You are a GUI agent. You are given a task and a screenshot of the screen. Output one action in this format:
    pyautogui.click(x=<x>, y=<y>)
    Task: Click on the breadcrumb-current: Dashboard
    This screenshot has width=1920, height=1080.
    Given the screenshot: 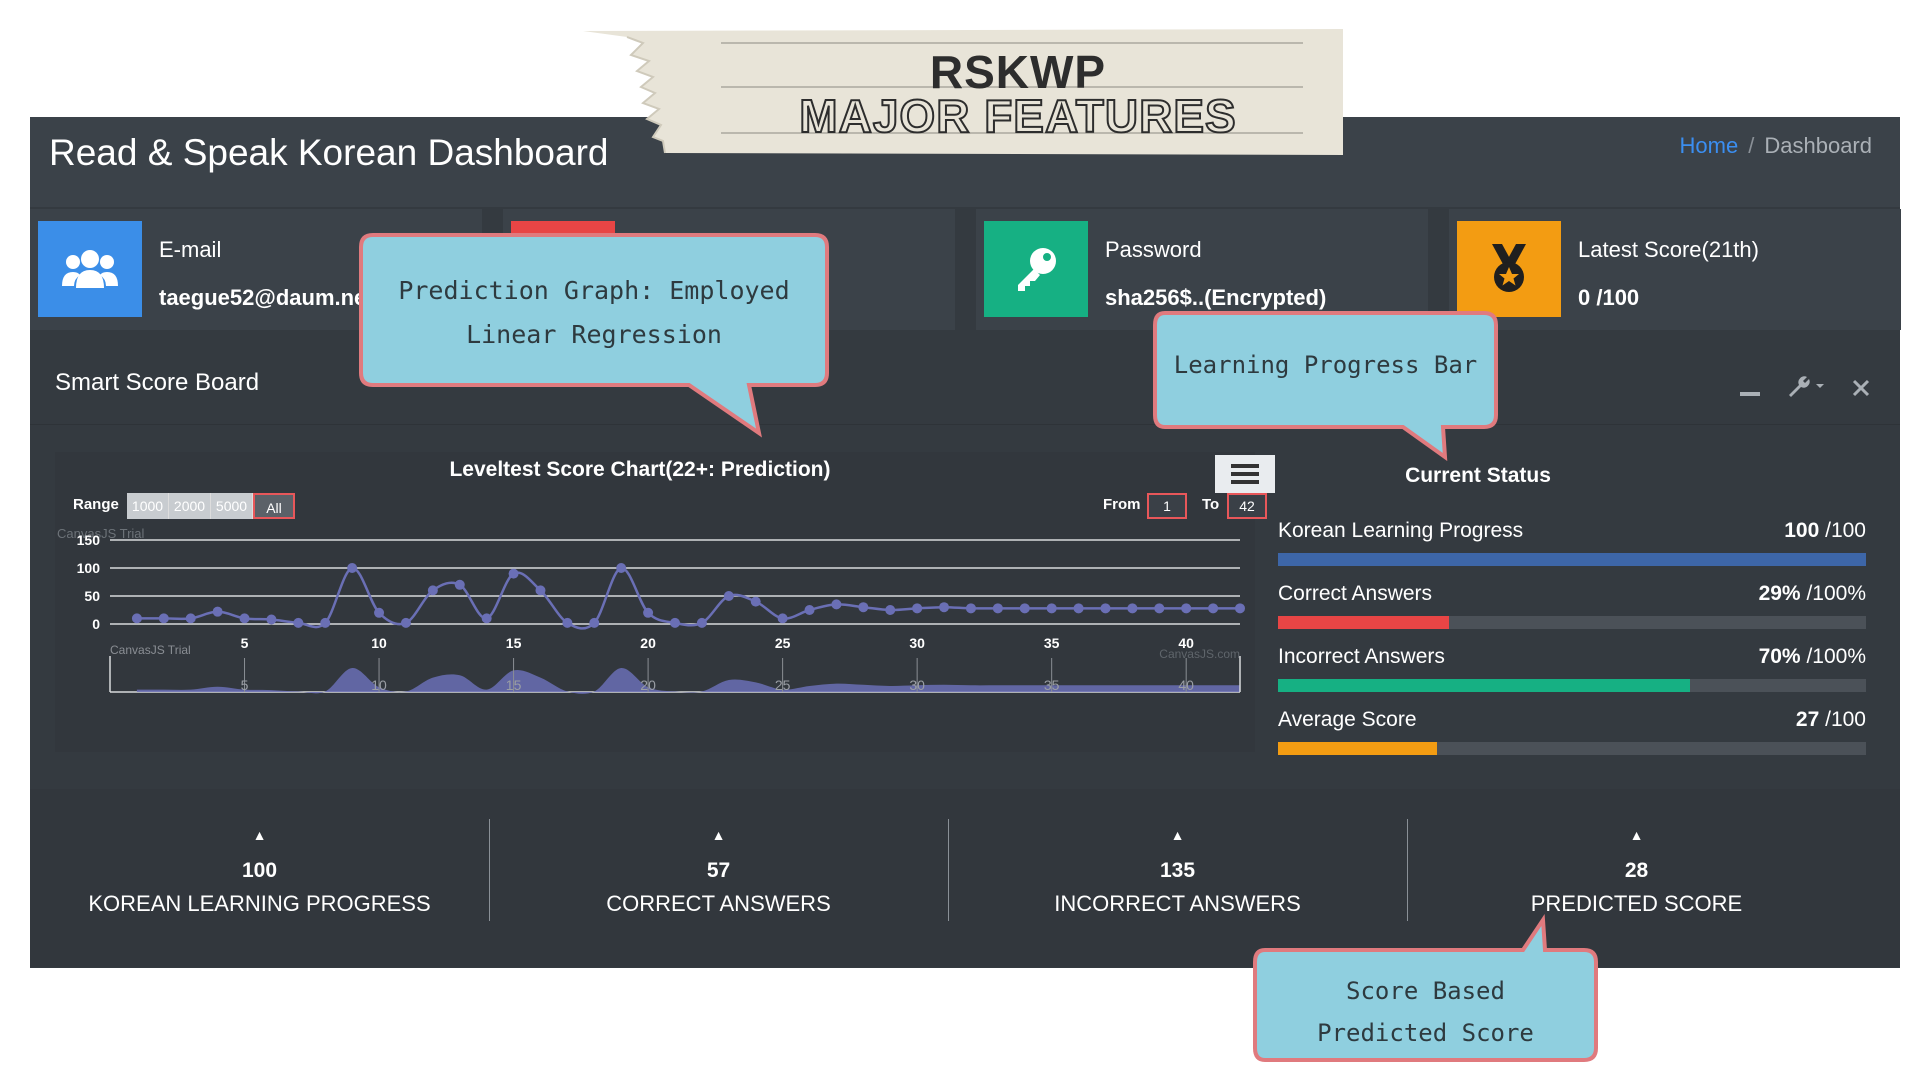 What is the action you would take?
    pyautogui.click(x=1818, y=145)
    